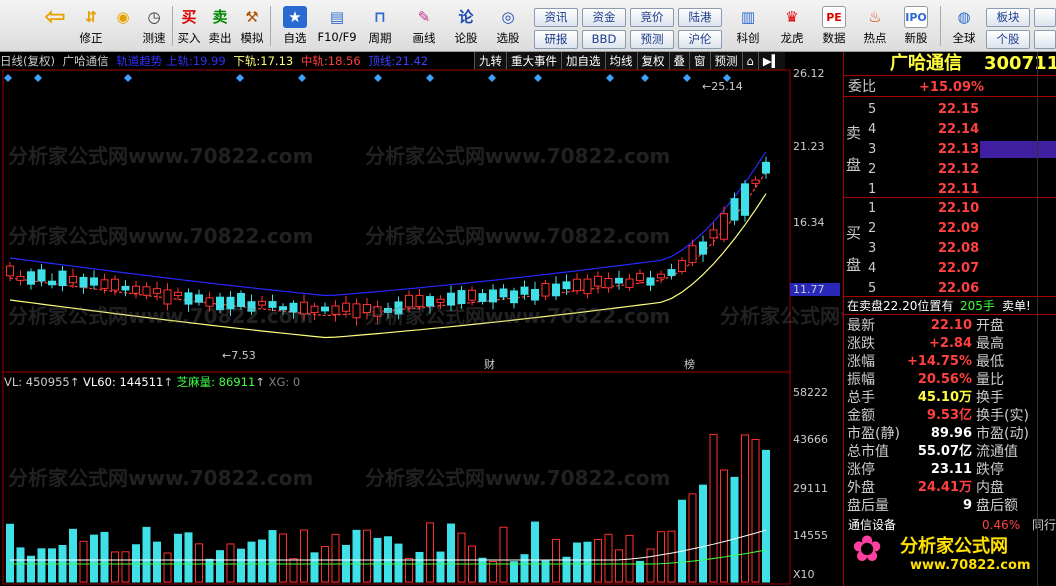 The width and height of the screenshot is (1056, 586). What do you see at coordinates (556, 17) in the screenshot?
I see `news-button: 资讯` at bounding box center [556, 17].